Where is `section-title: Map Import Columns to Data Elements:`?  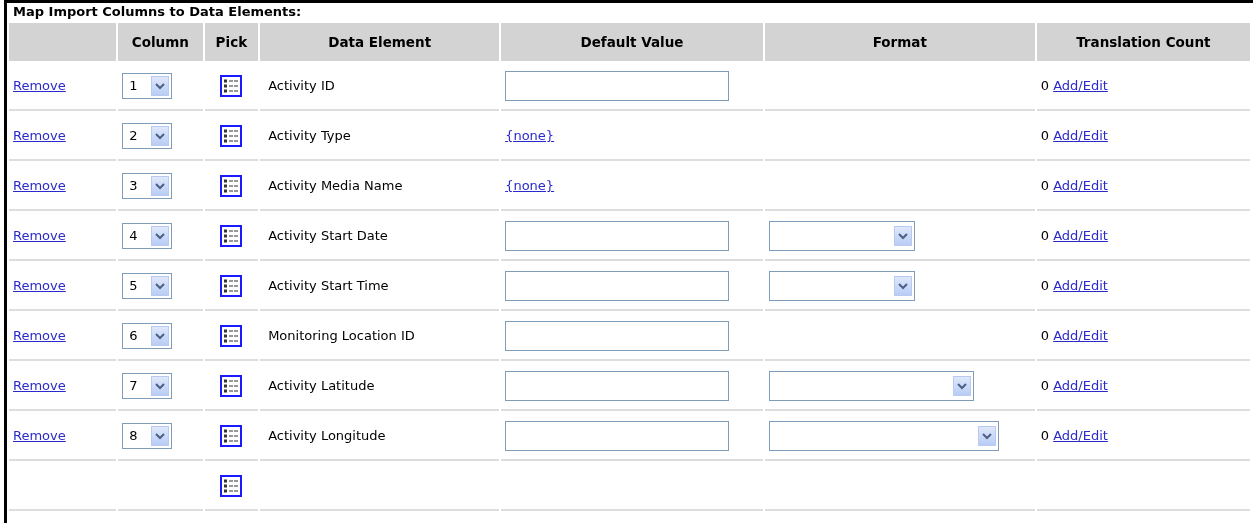 section-title: Map Import Columns to Data Elements: is located at coordinates (157, 12).